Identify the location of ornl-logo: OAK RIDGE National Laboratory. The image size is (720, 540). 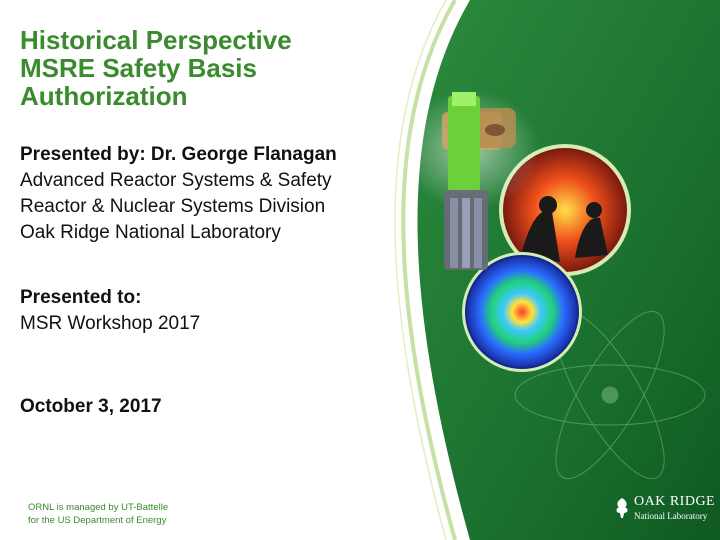
(664, 509).